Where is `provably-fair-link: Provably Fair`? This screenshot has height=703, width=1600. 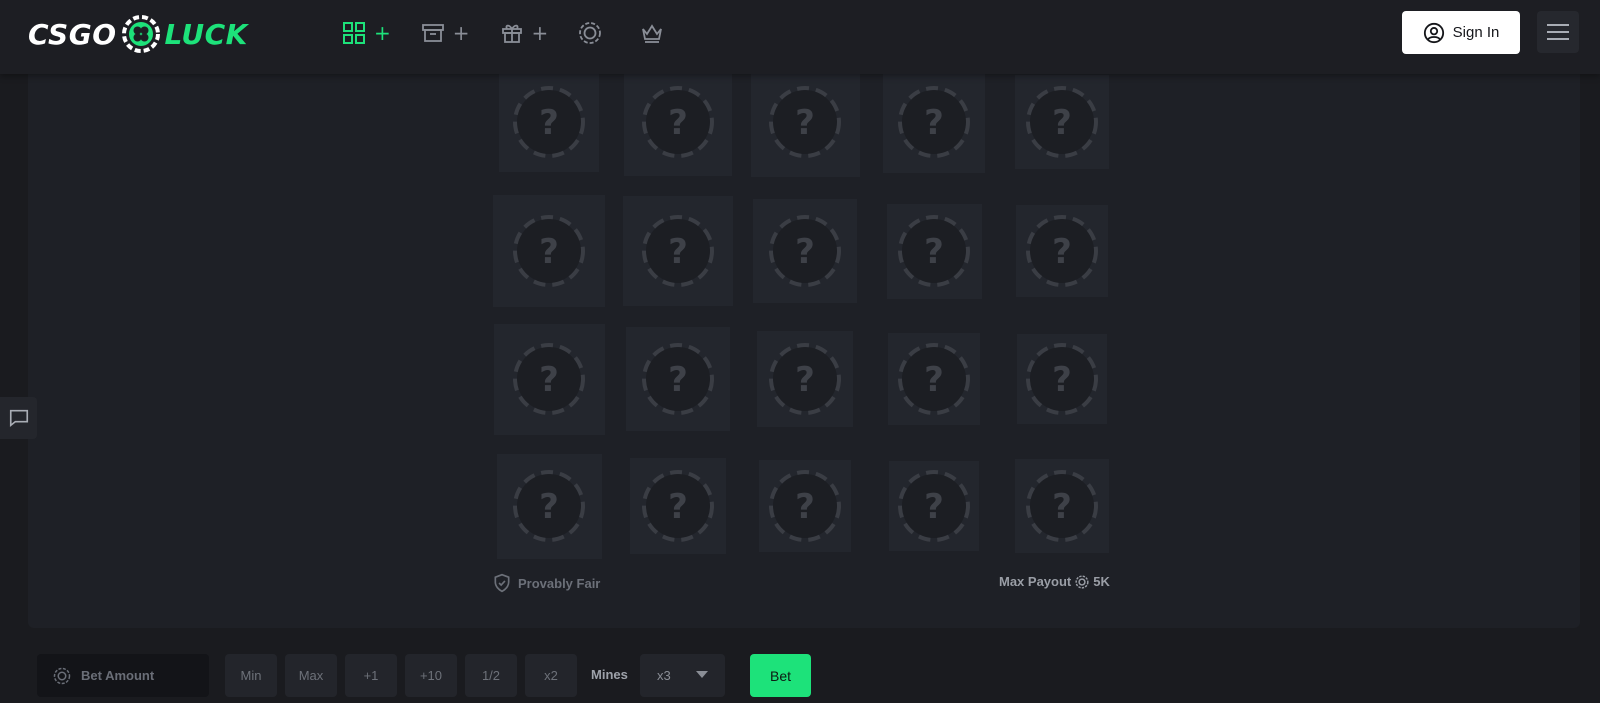 provably-fair-link: Provably Fair is located at coordinates (546, 583).